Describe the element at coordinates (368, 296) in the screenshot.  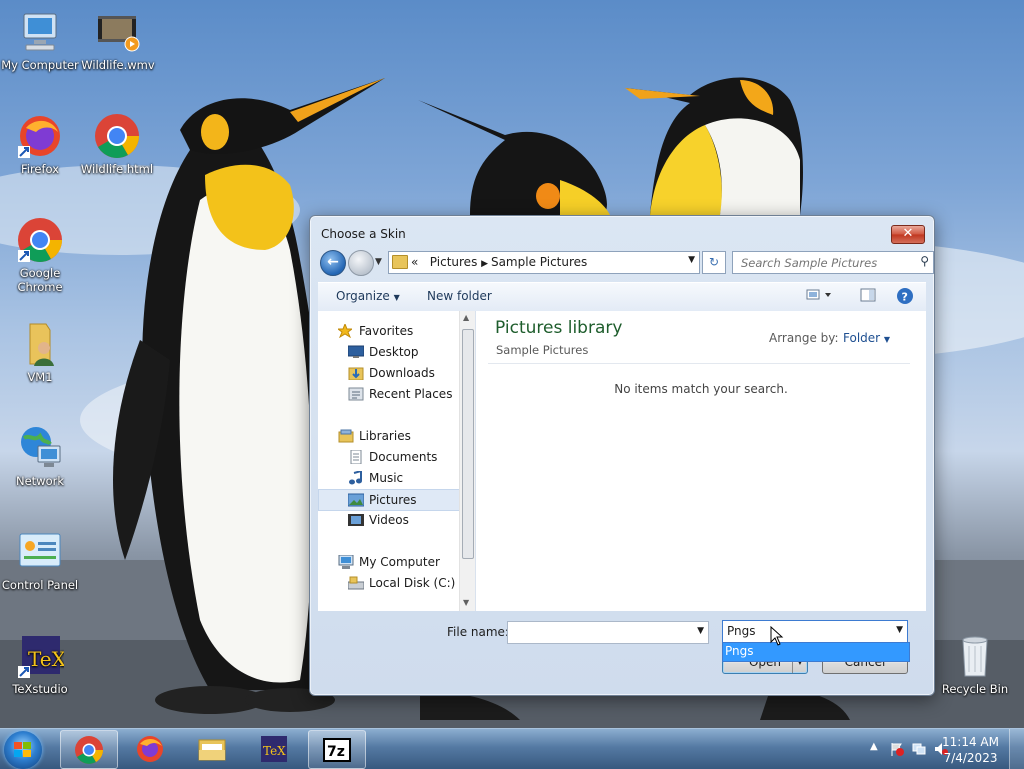
I see `organize-button: Organize ▼` at that location.